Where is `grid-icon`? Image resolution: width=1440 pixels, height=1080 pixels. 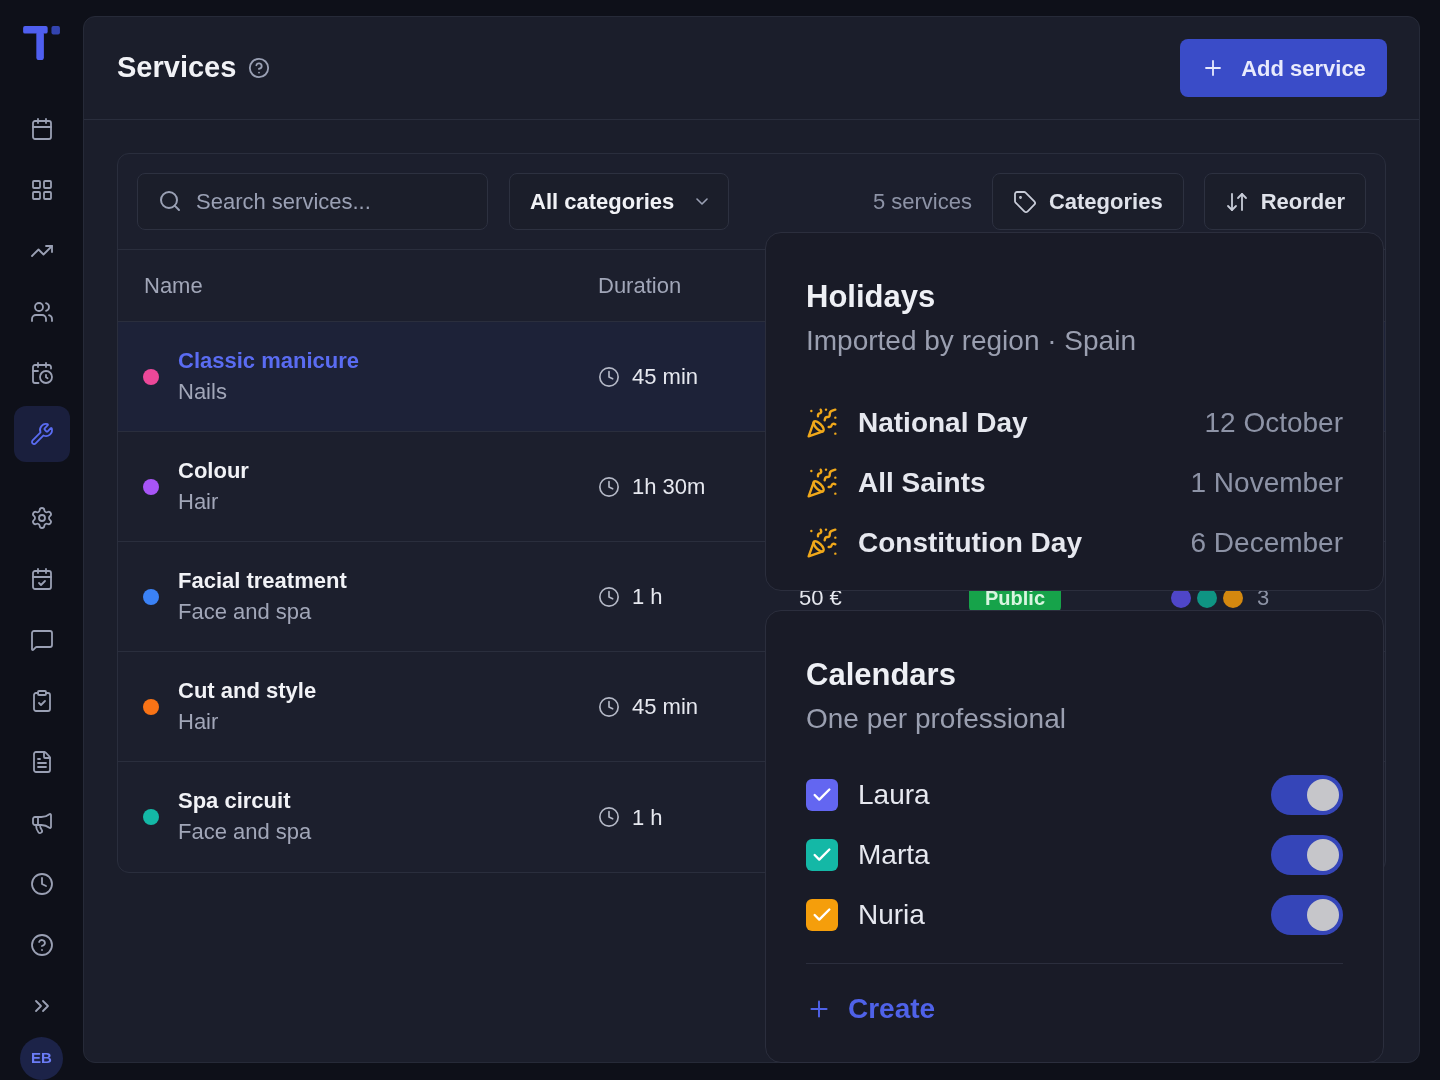
grid-icon is located at coordinates (41, 190).